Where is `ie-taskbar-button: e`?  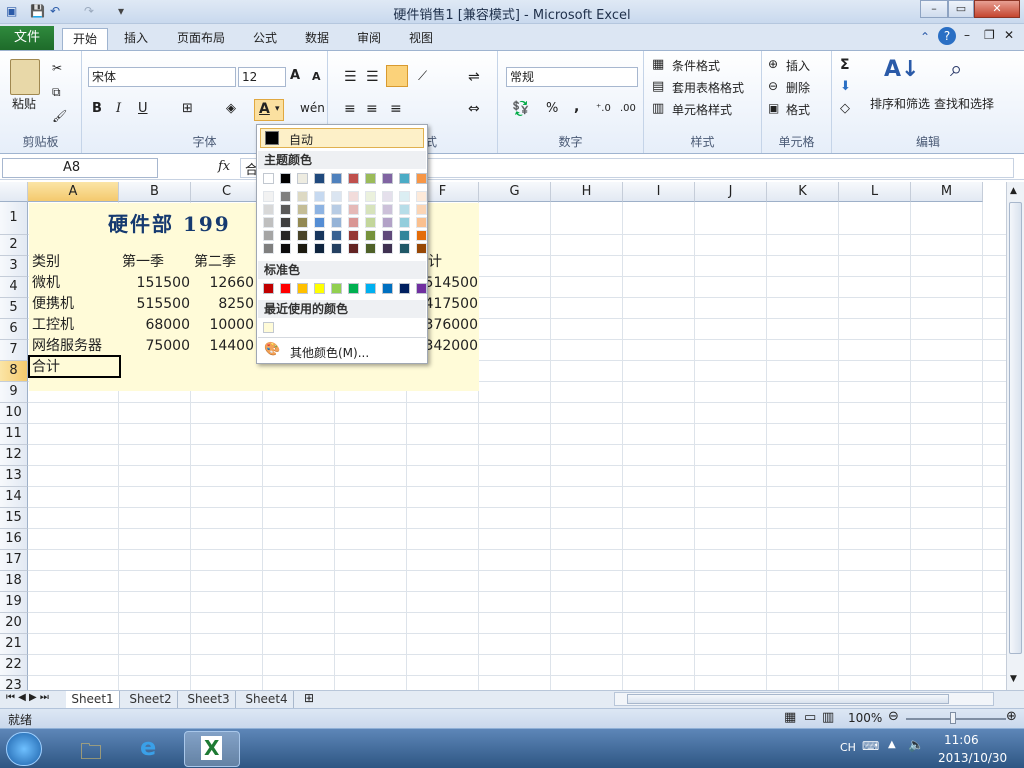
ie-taskbar-button: e is located at coordinates (152, 749).